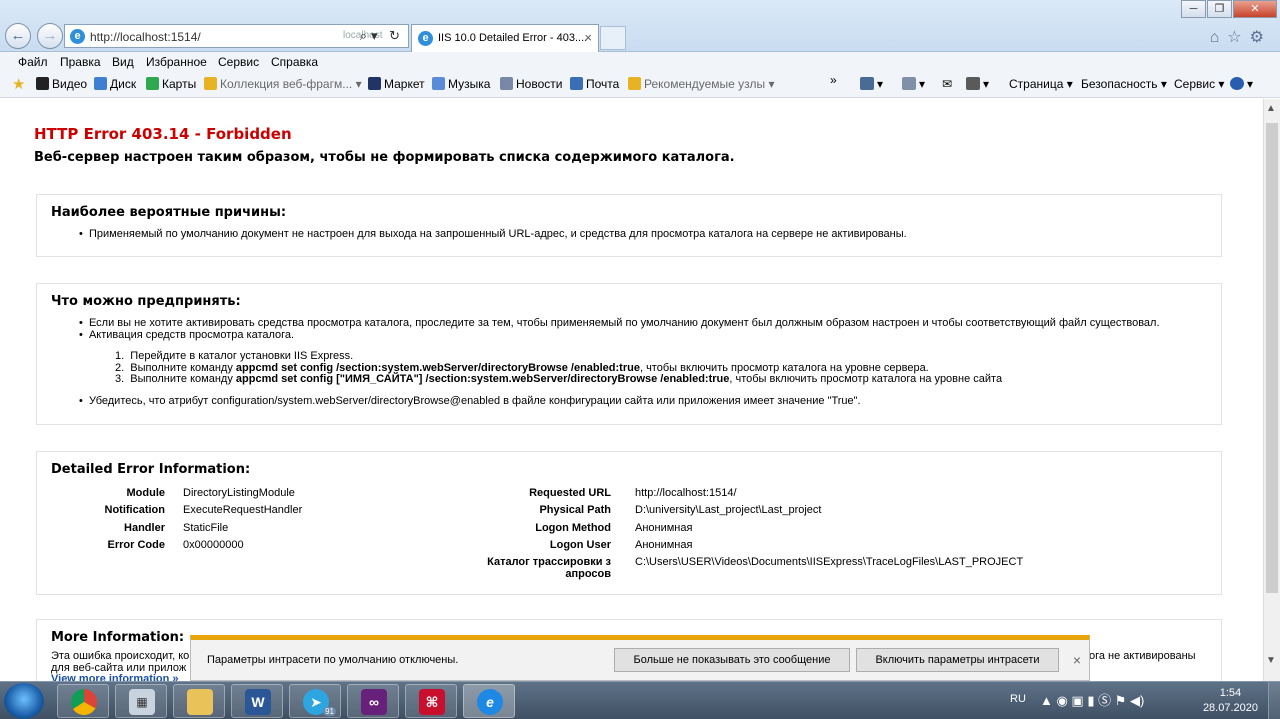 This screenshot has width=1280, height=719. Describe the element at coordinates (425, 38) in the screenshot. I see `ie-tab-icon: e` at that location.